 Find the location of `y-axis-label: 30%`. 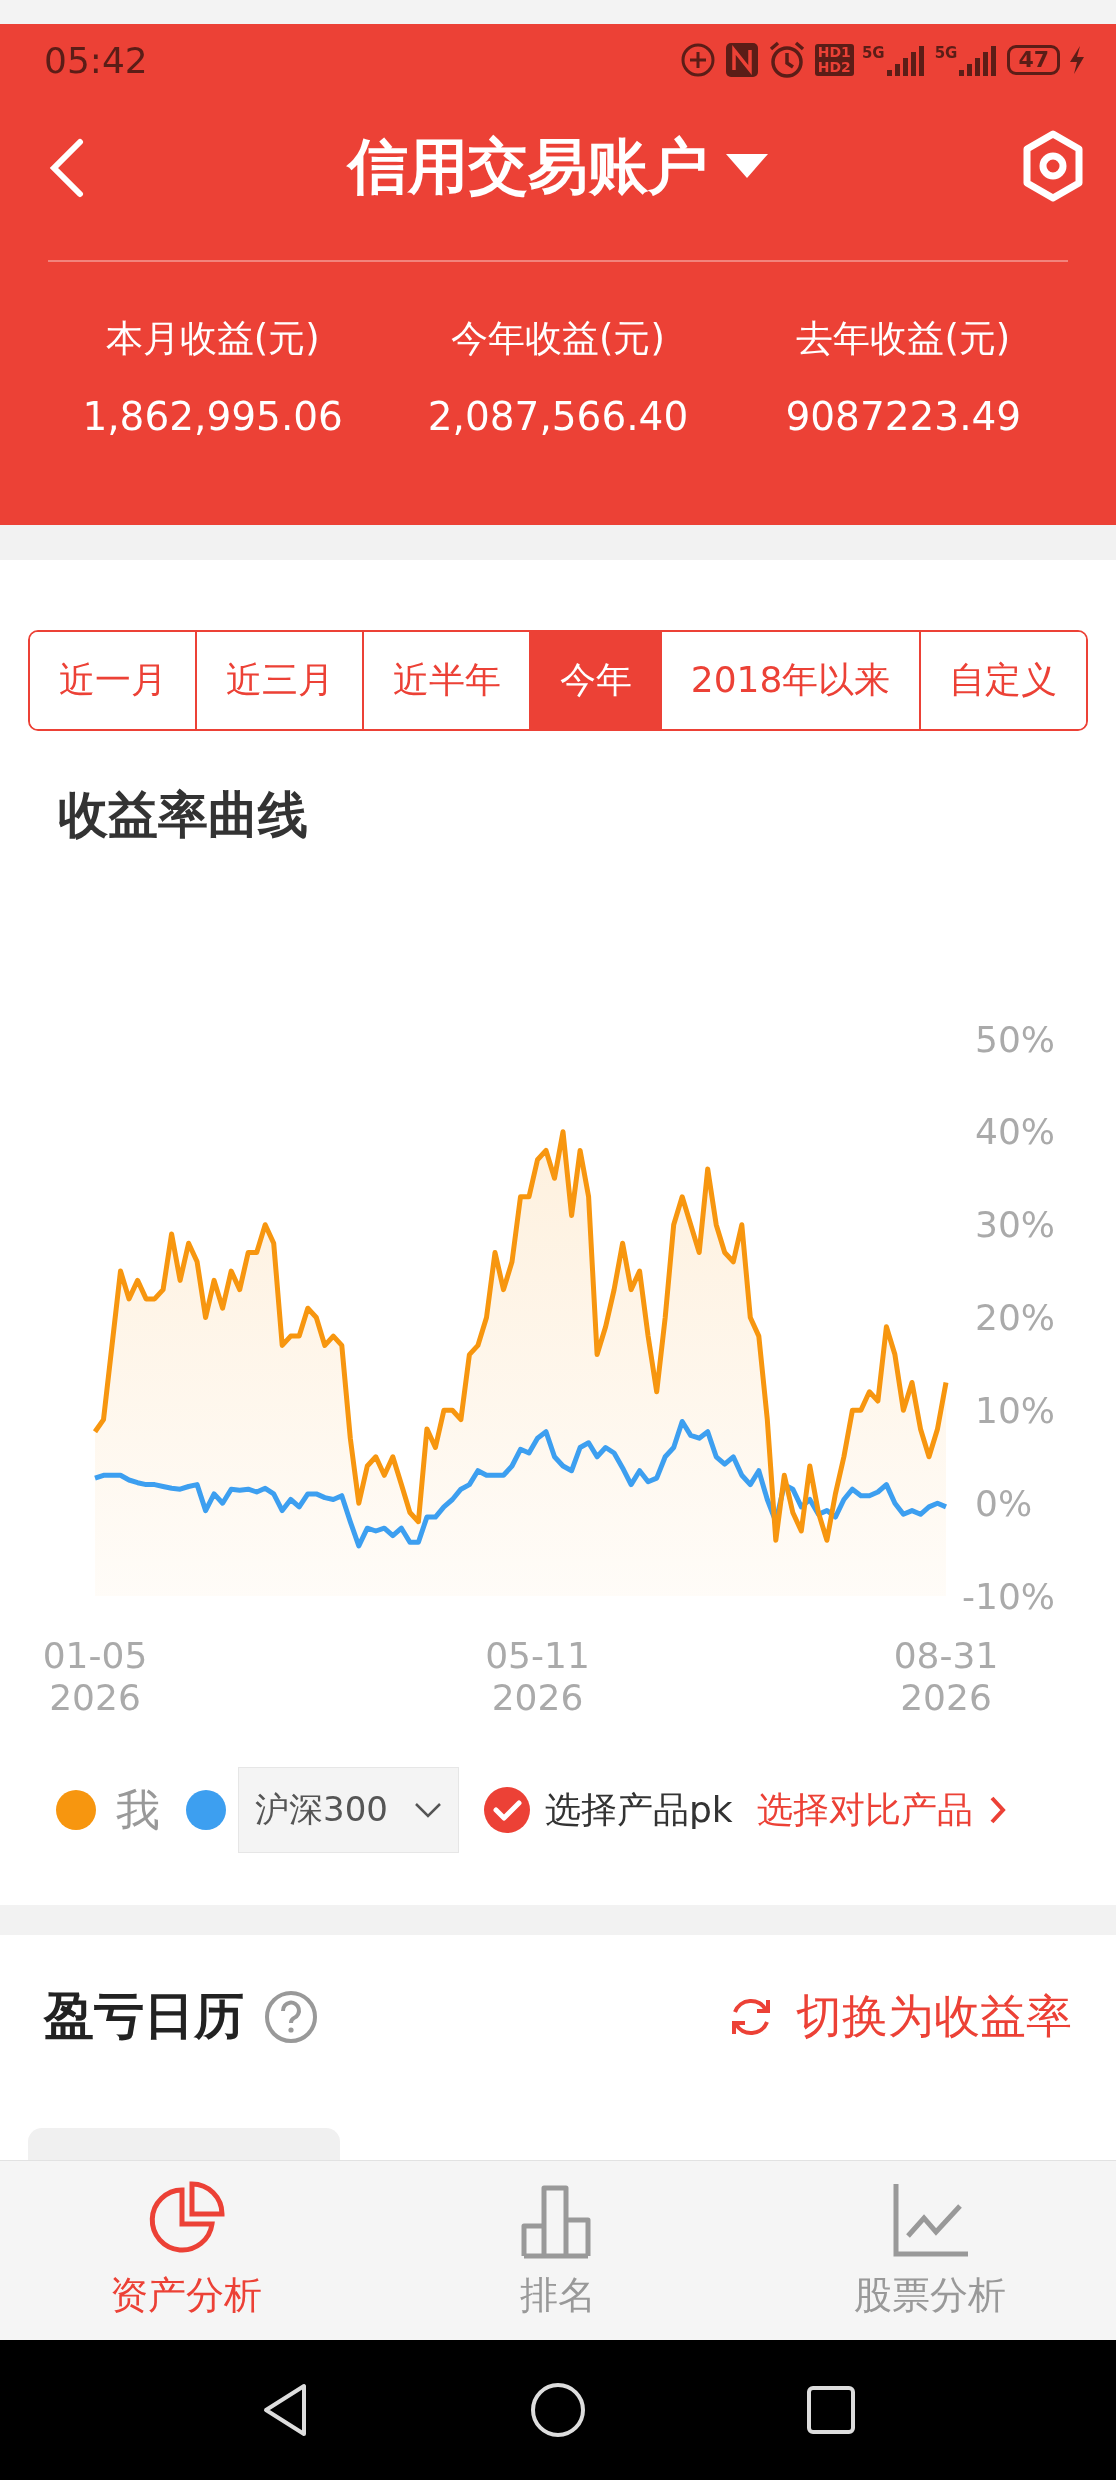

y-axis-label: 30% is located at coordinates (1015, 1225).